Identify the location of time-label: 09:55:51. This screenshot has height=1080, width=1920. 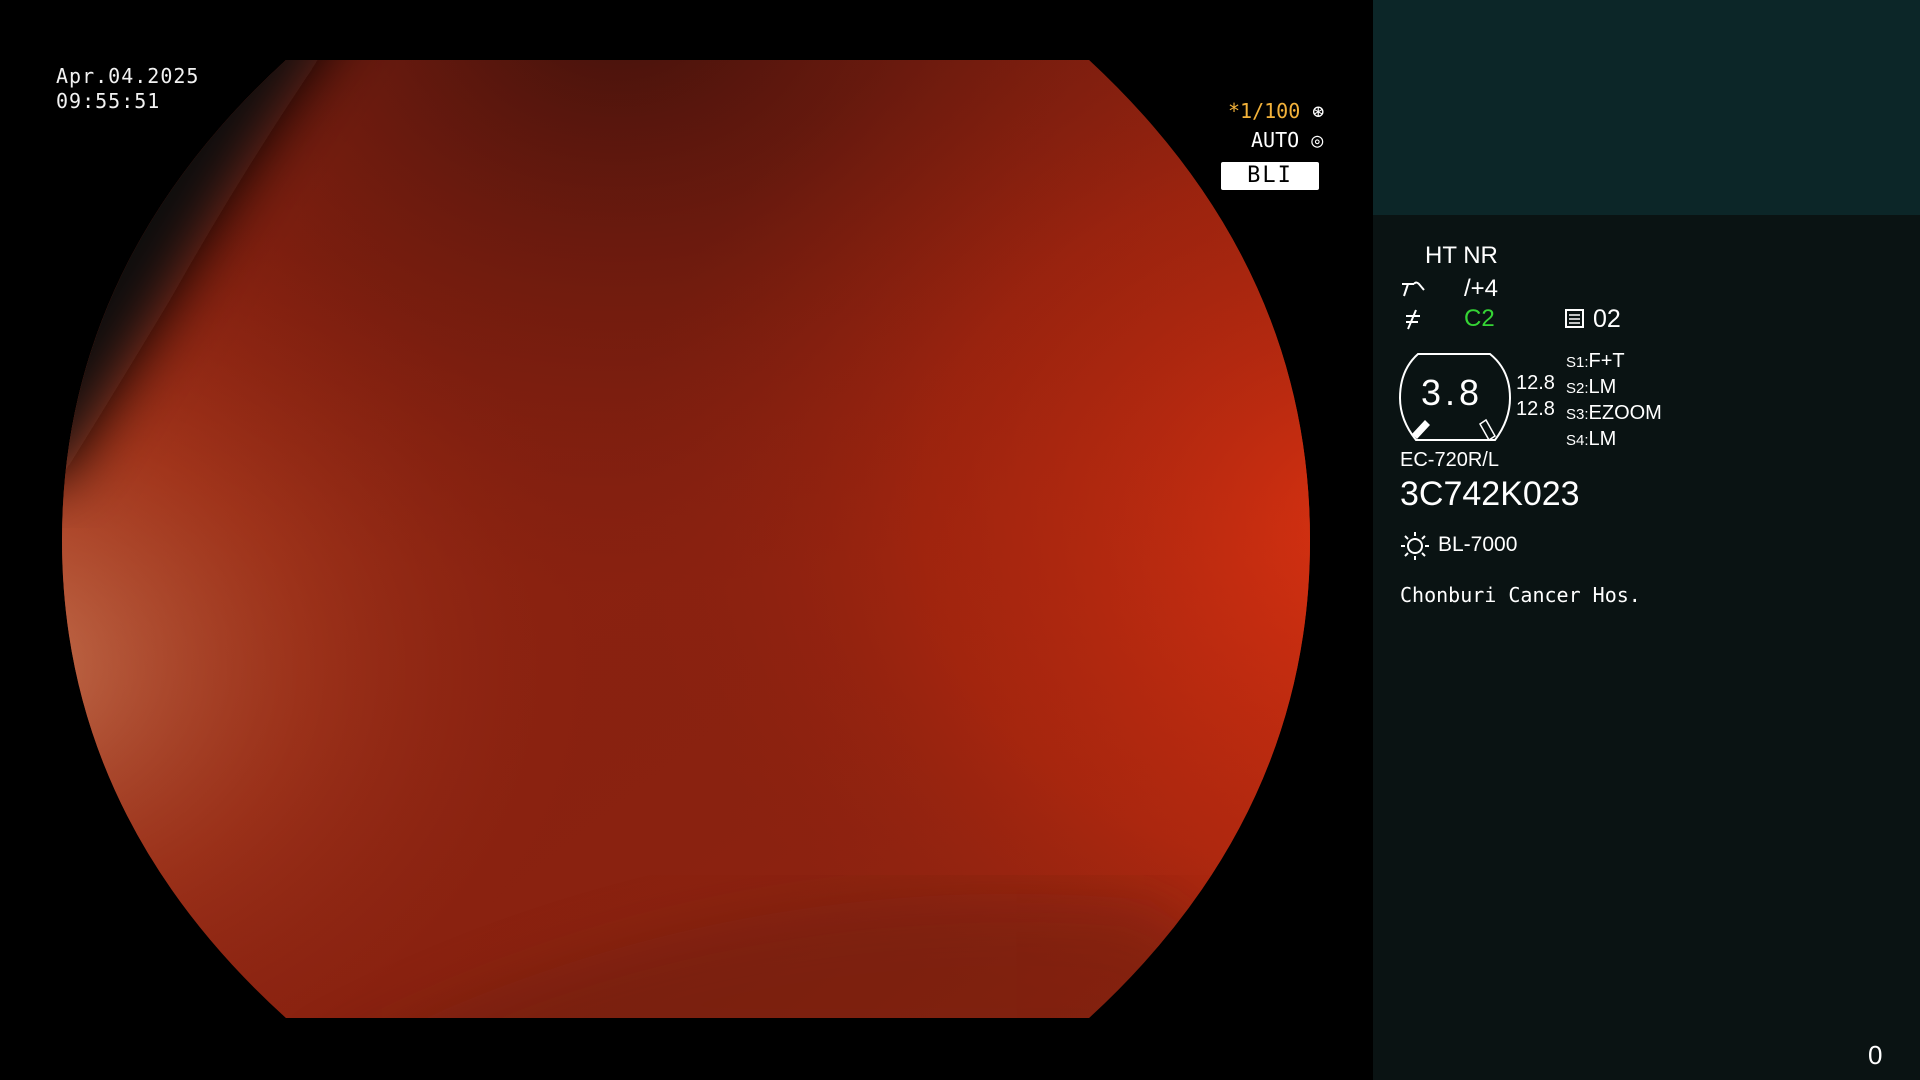
(108, 101).